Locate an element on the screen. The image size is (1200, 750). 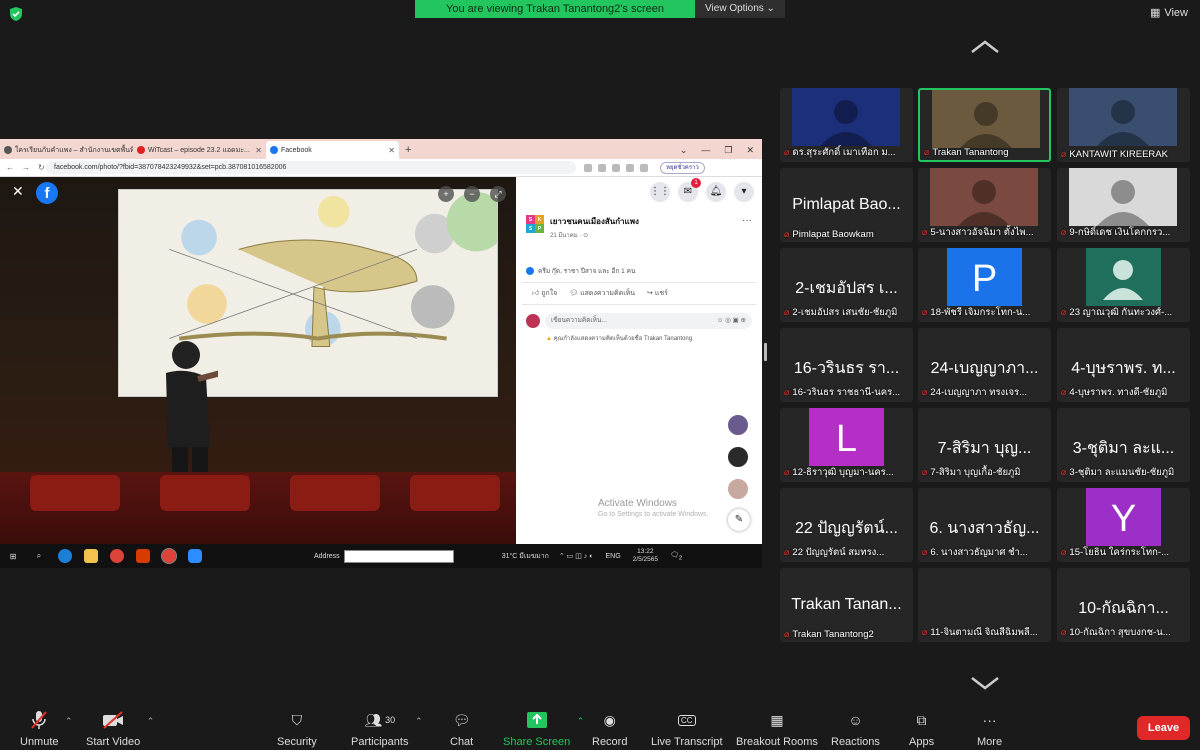
participants-button: 👥︎ 30 Participants ⌃ is located at coordinates (386, 729).